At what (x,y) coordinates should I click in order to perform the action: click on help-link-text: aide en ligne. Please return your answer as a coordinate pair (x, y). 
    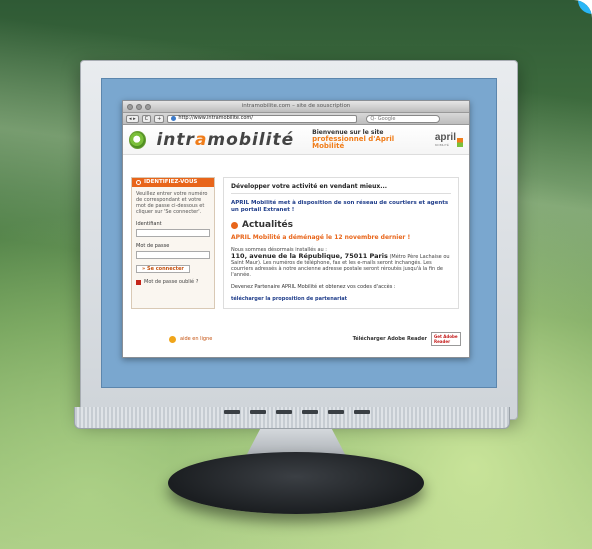
    Looking at the image, I should click on (196, 339).